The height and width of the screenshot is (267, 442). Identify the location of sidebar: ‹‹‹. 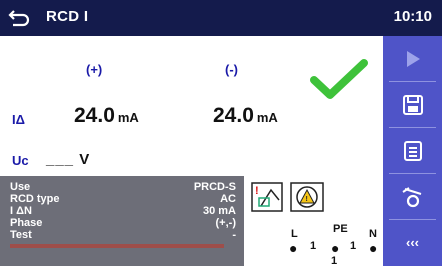
(412, 151).